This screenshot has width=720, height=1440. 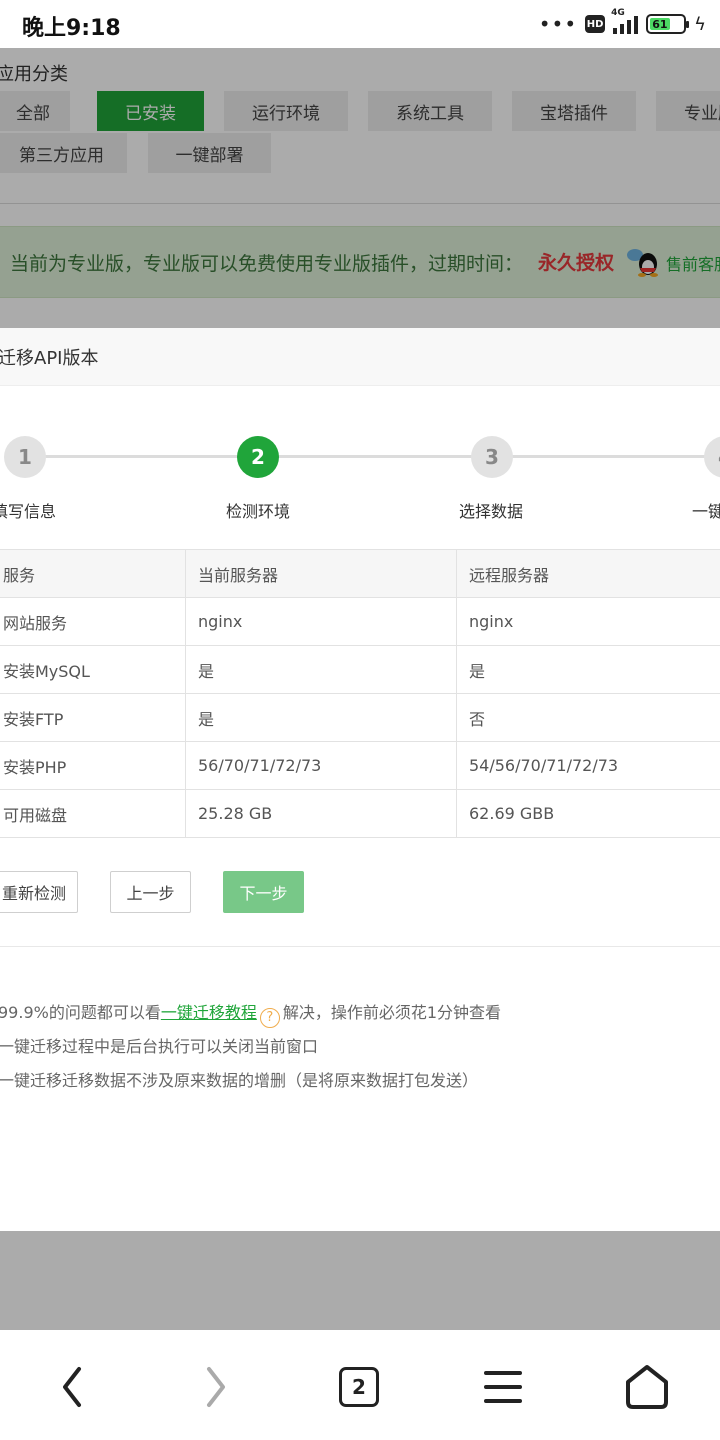 I want to click on tip-1-prefix: 99.9%的问题都可以看, so click(x=80, y=1012).